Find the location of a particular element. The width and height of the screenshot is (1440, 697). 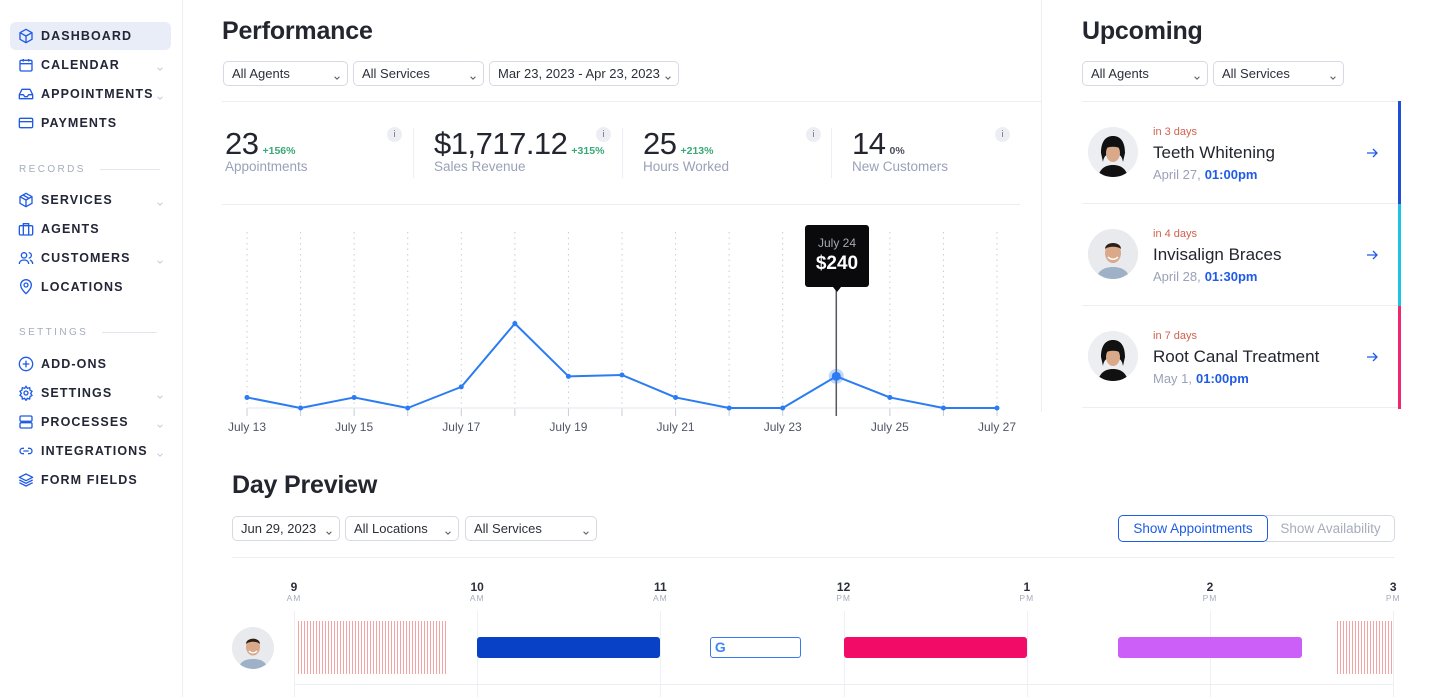

agents-select: All Agents is located at coordinates (285, 73).